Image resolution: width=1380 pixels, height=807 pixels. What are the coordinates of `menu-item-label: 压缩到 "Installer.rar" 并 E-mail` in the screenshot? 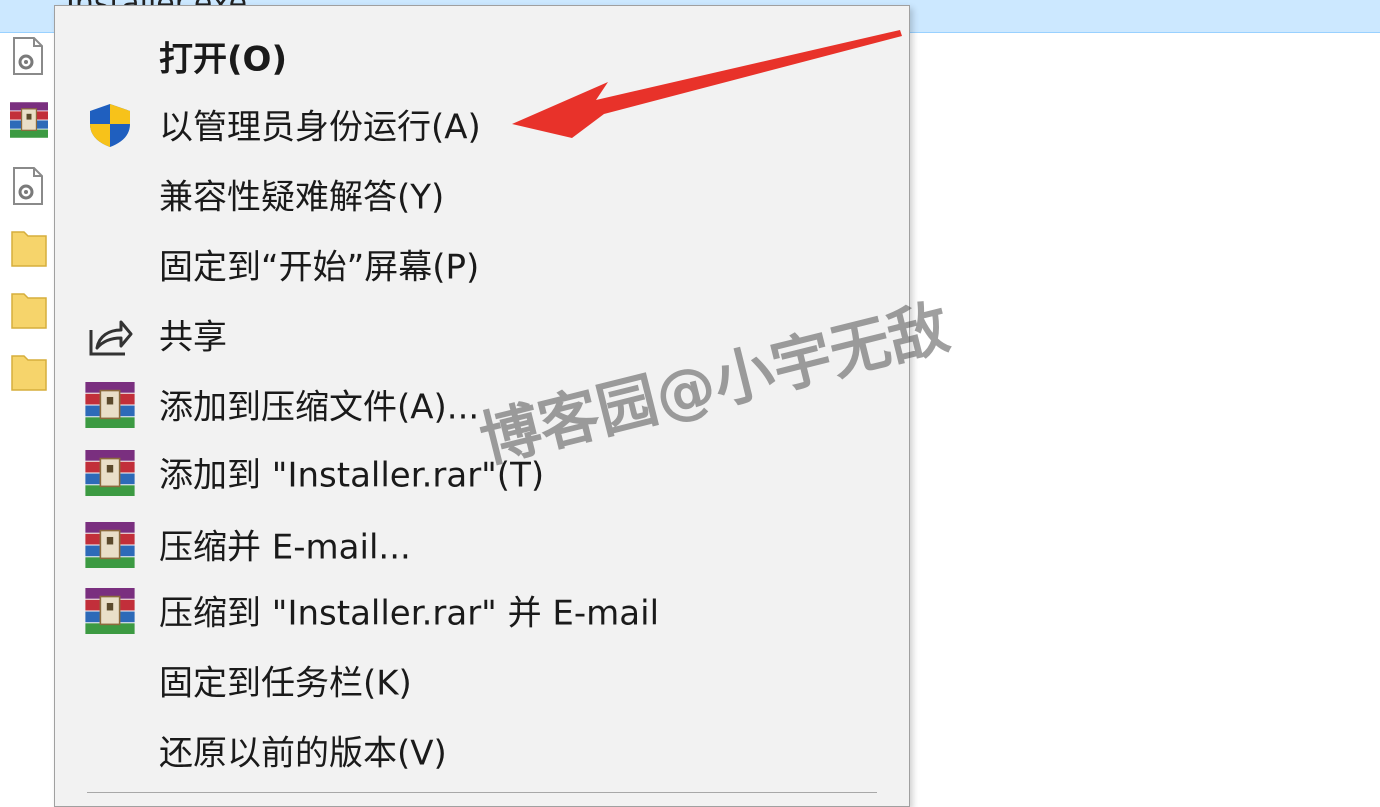 It's located at (409, 613).